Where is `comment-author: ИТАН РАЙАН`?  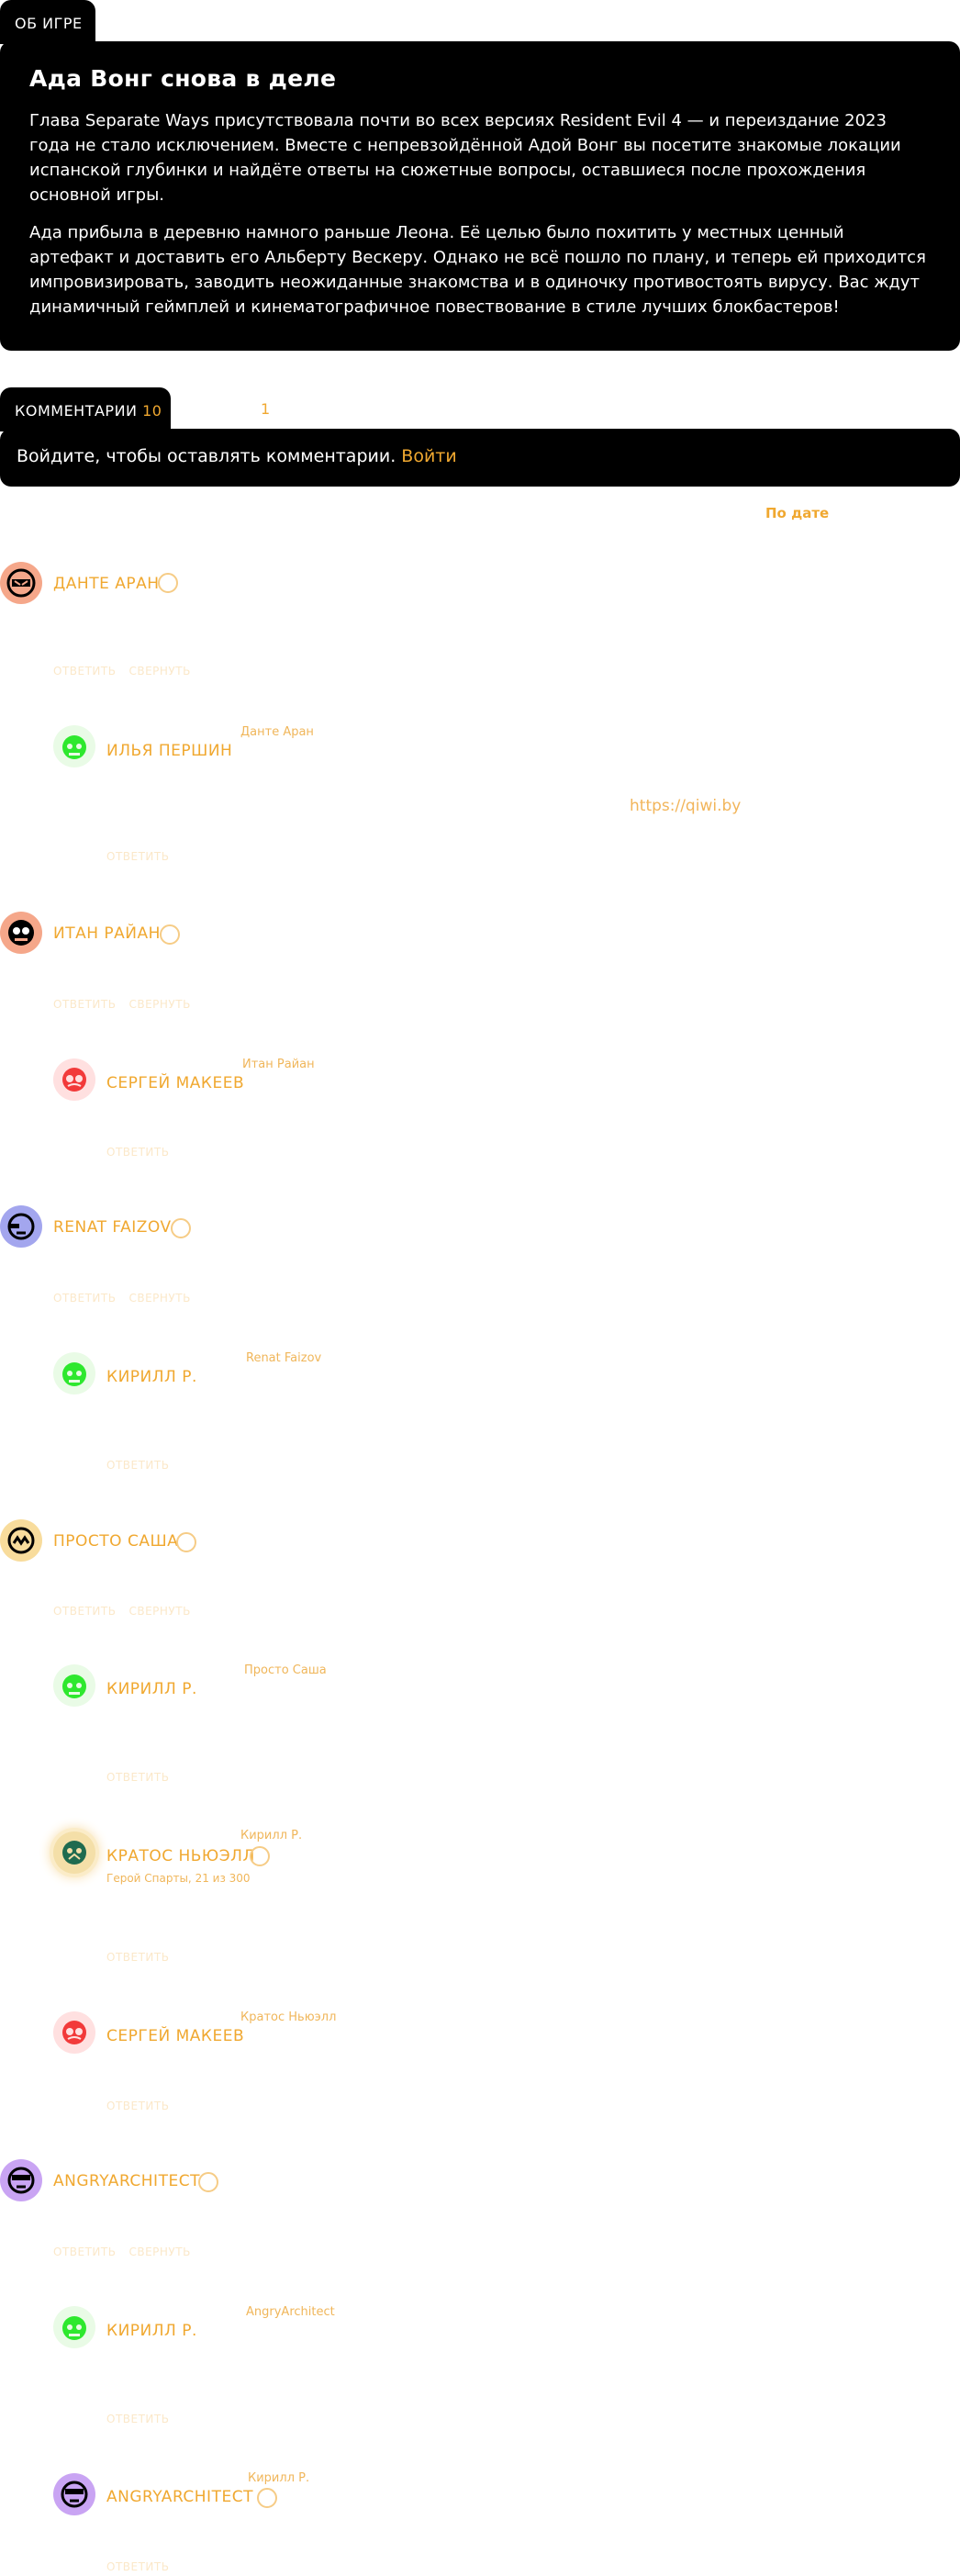
comment-author: ИТАН РАЙАН is located at coordinates (107, 933).